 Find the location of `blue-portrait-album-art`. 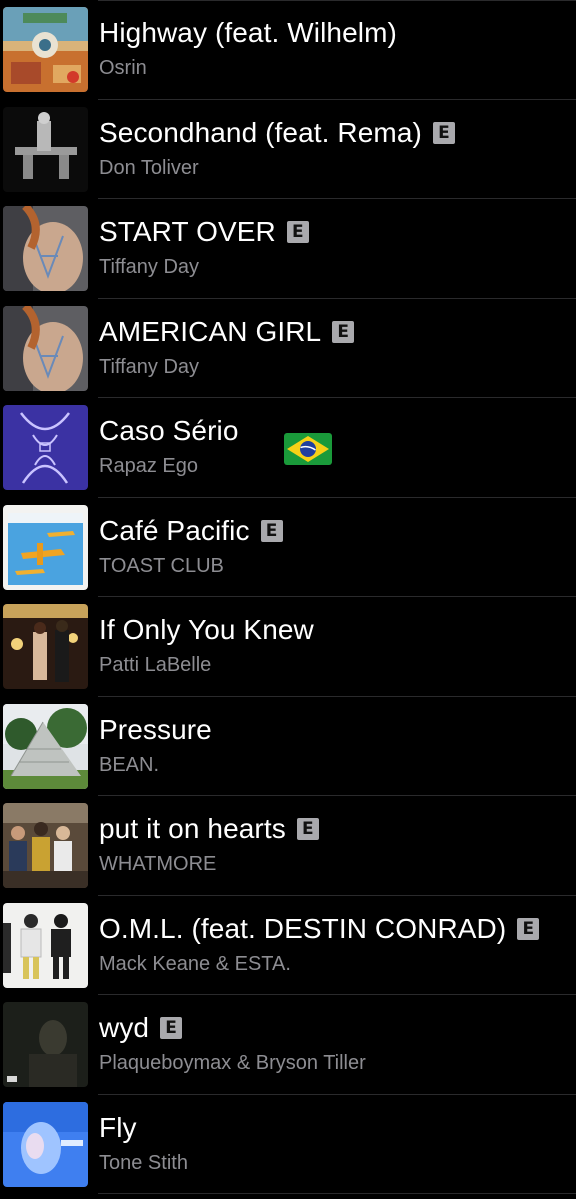

blue-portrait-album-art is located at coordinates (45, 1144).